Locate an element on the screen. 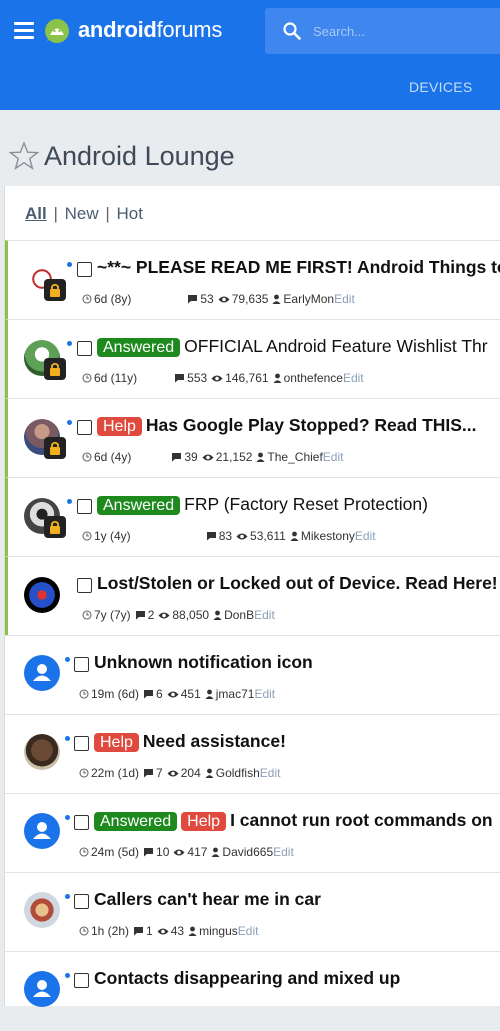  filter-all: All is located at coordinates (36, 213).